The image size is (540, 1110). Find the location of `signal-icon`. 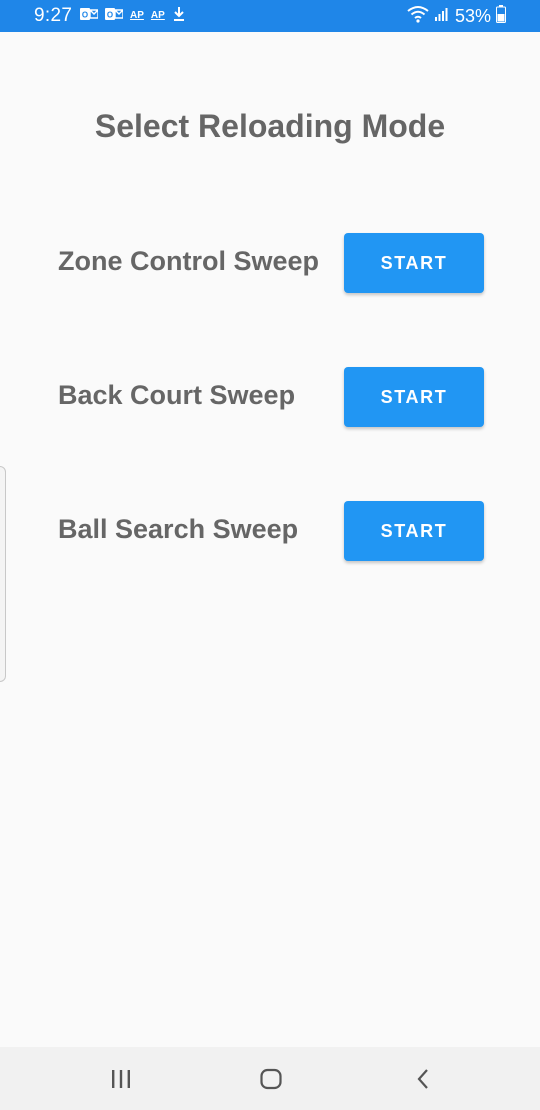

signal-icon is located at coordinates (442, 16).